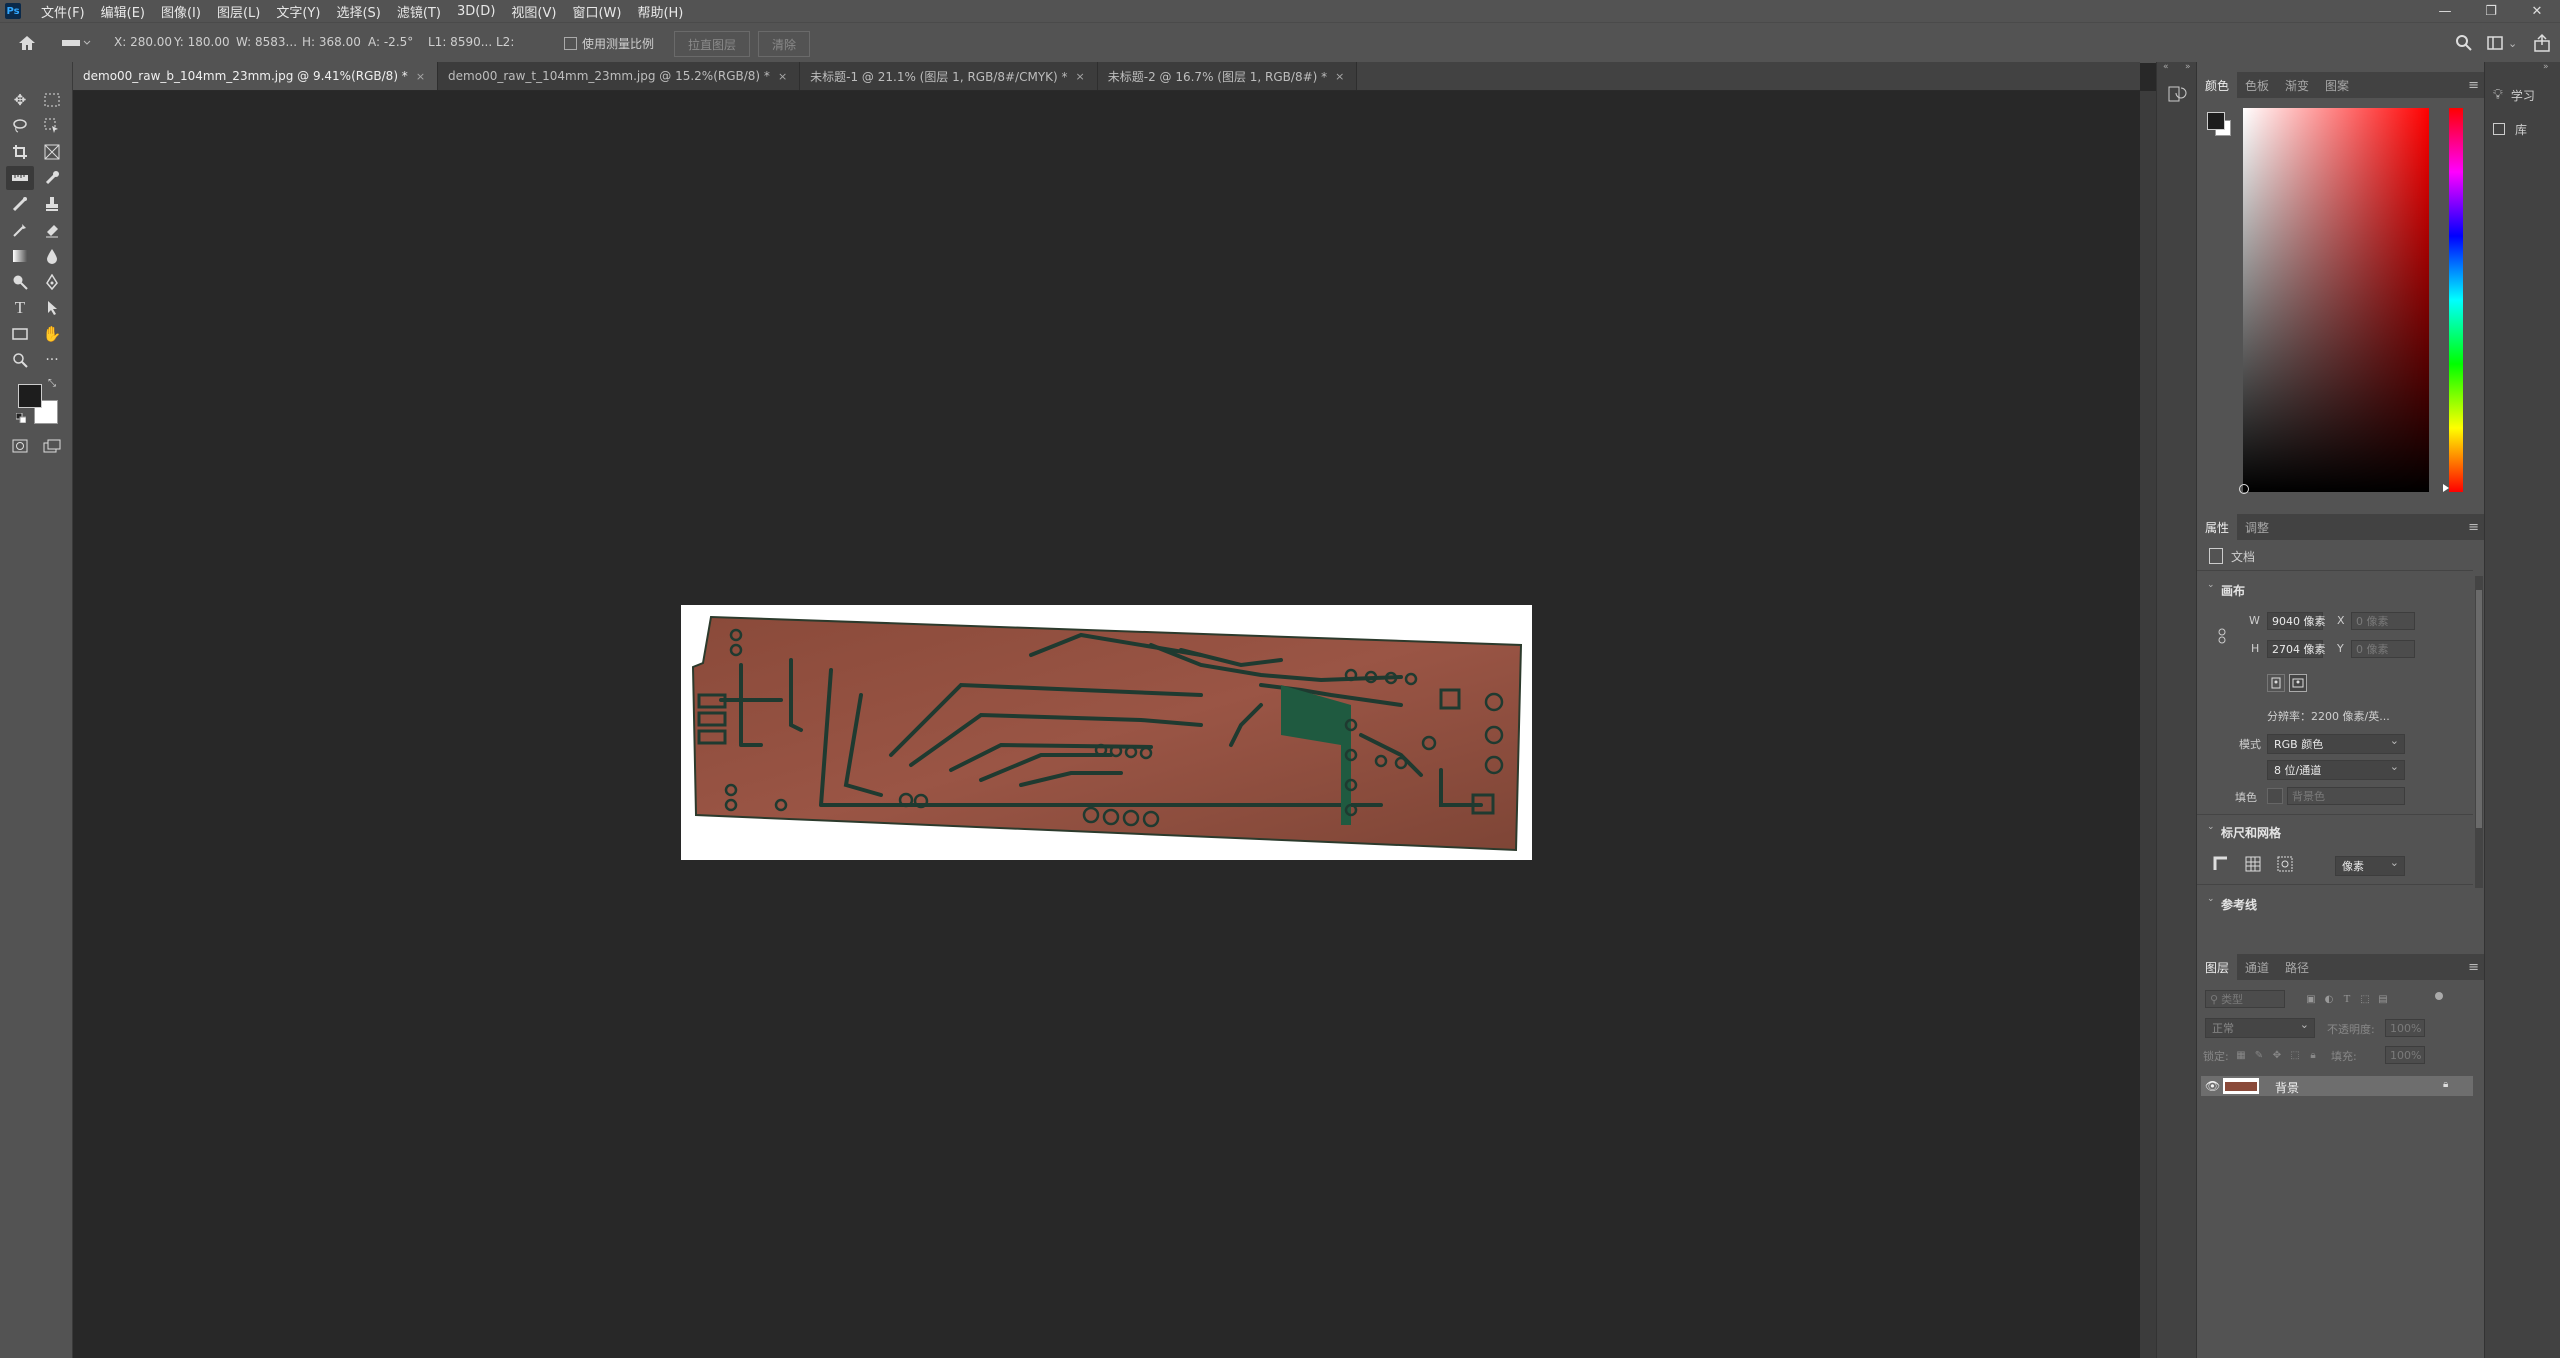 This screenshot has height=1358, width=2560. What do you see at coordinates (2216, 121) in the screenshot?
I see `color-fg-swatch-top` at bounding box center [2216, 121].